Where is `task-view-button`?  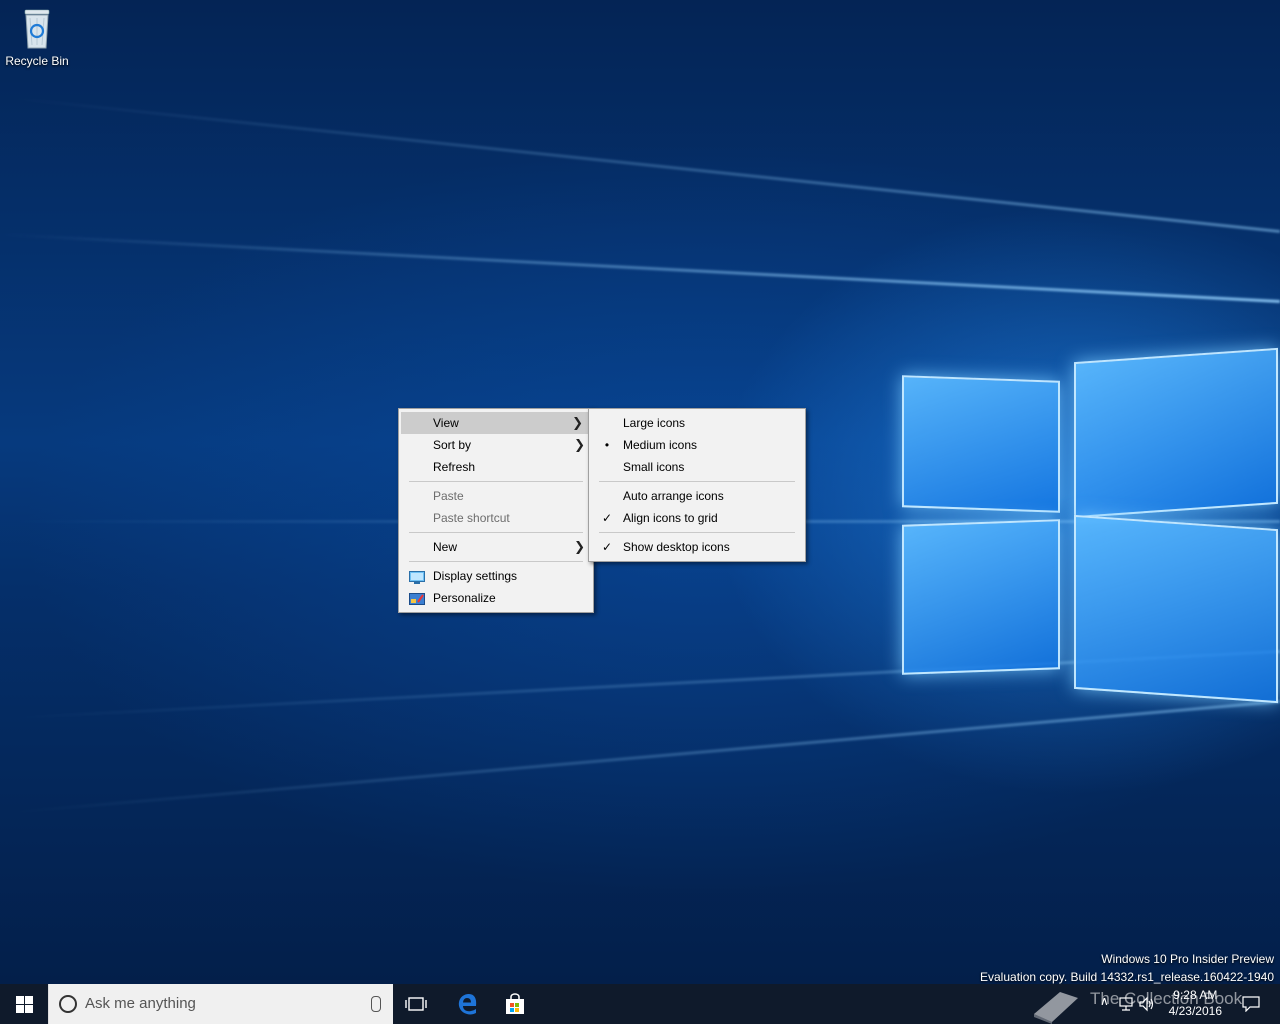
task-view-button is located at coordinates (416, 1004).